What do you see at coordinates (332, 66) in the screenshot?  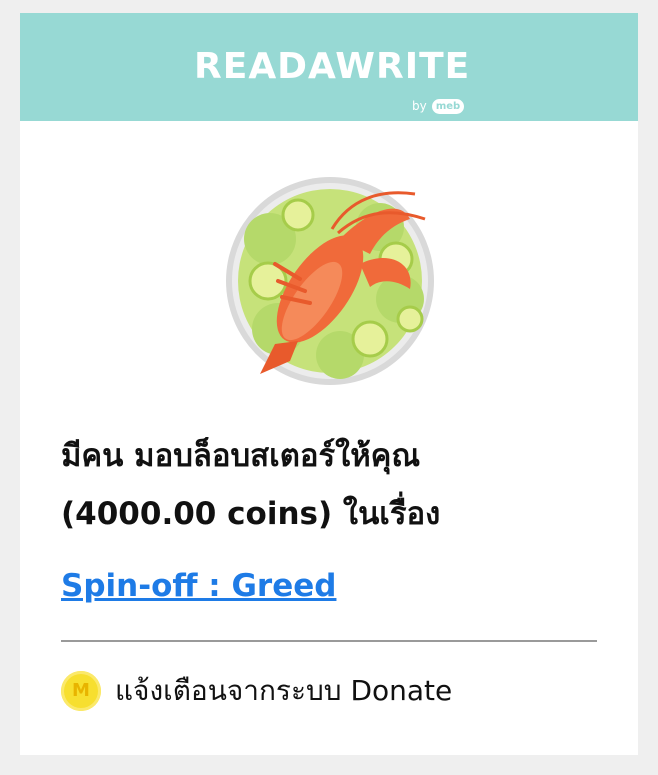 I see `logo-wordmark: READAWRITE` at bounding box center [332, 66].